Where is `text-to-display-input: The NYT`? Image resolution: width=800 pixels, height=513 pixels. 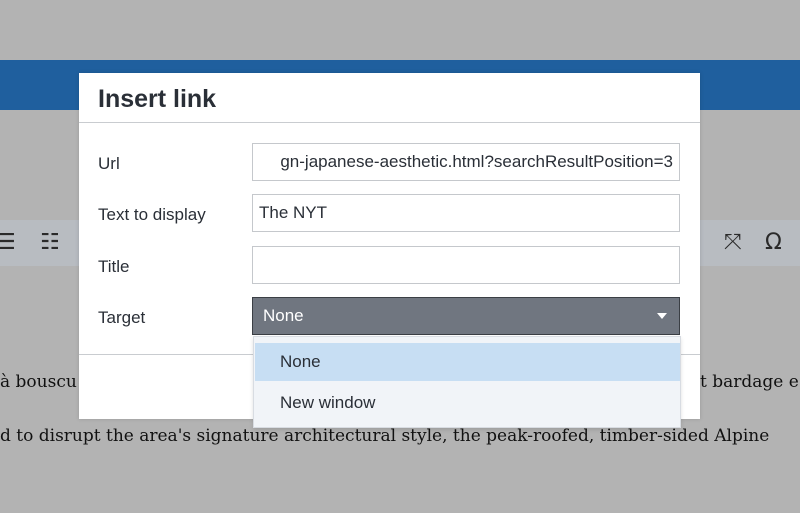 text-to-display-input: The NYT is located at coordinates (466, 213).